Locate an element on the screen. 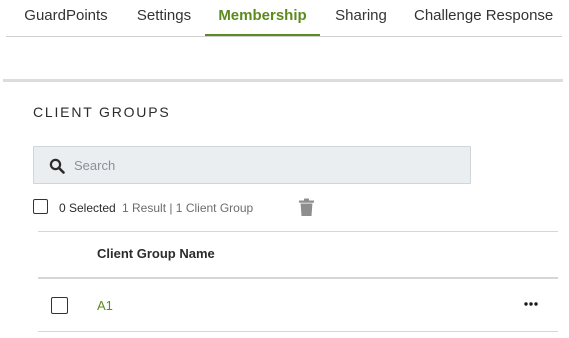  tab-settings: Settings is located at coordinates (164, 17).